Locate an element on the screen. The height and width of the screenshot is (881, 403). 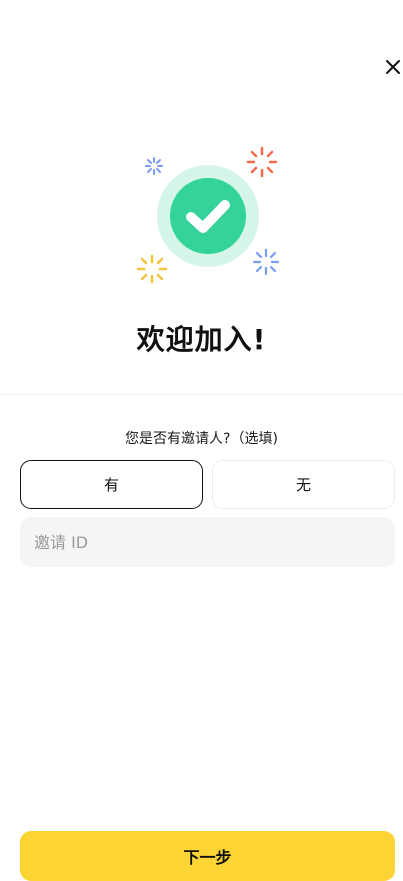
divider is located at coordinates (201, 394).